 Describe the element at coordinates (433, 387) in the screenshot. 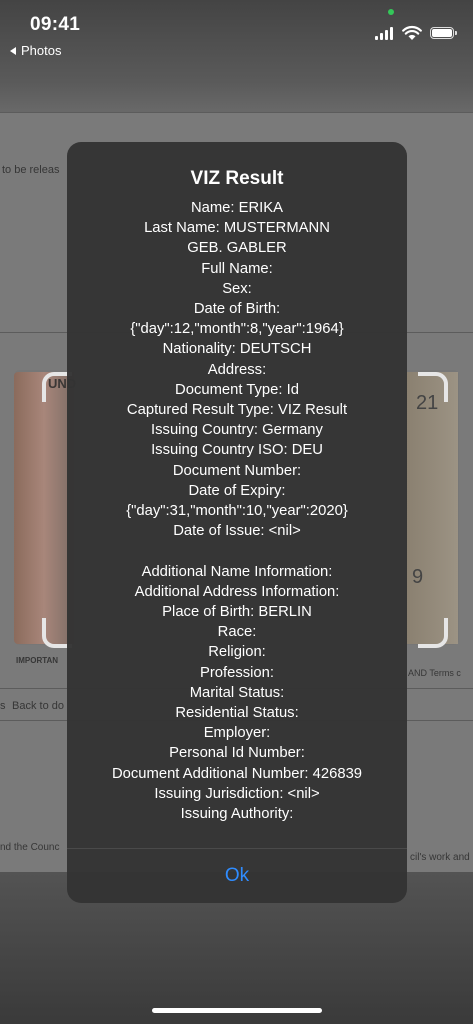

I see `scan-frame-corner-top-right` at that location.